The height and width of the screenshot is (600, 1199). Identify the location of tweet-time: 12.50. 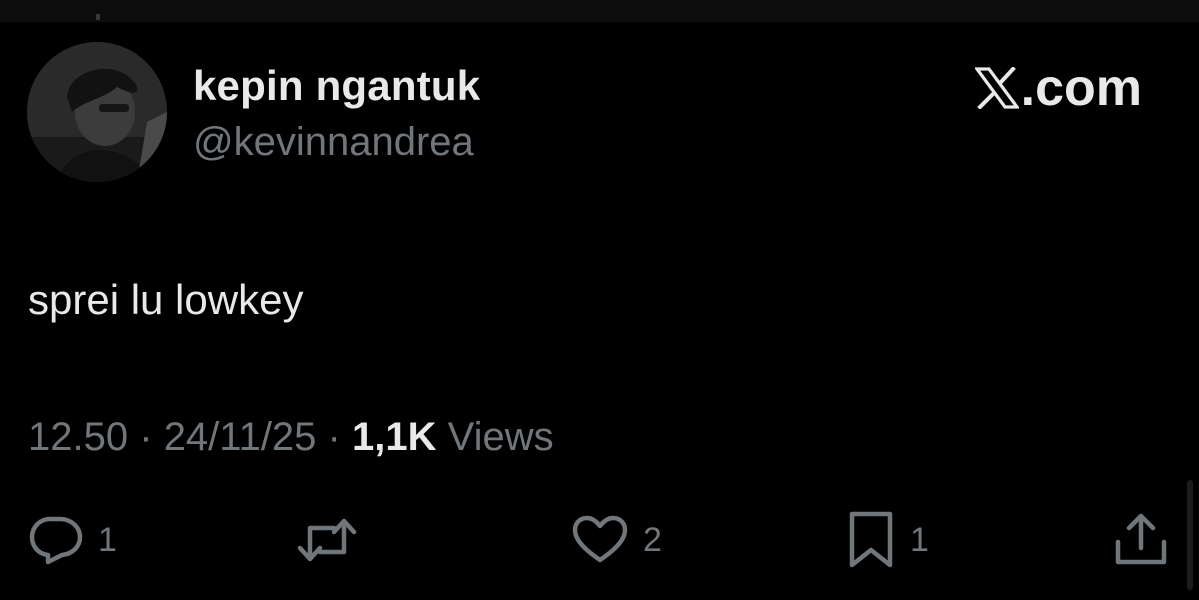
(78, 437).